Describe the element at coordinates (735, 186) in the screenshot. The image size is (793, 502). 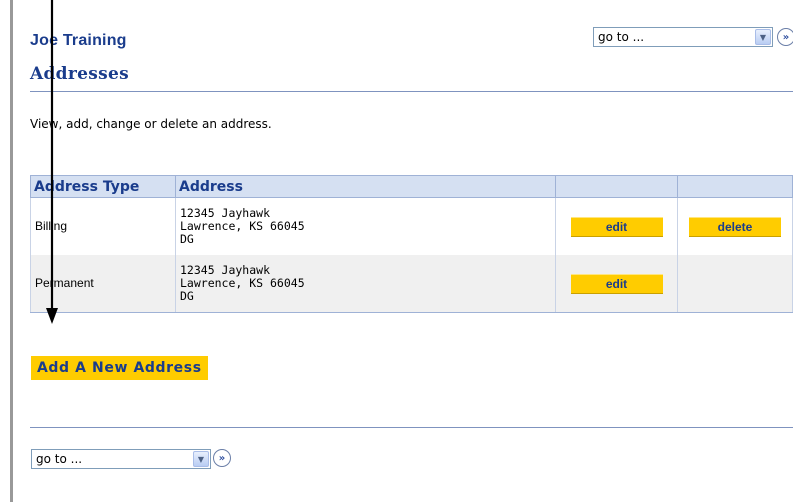
I see `column-header-delete` at that location.